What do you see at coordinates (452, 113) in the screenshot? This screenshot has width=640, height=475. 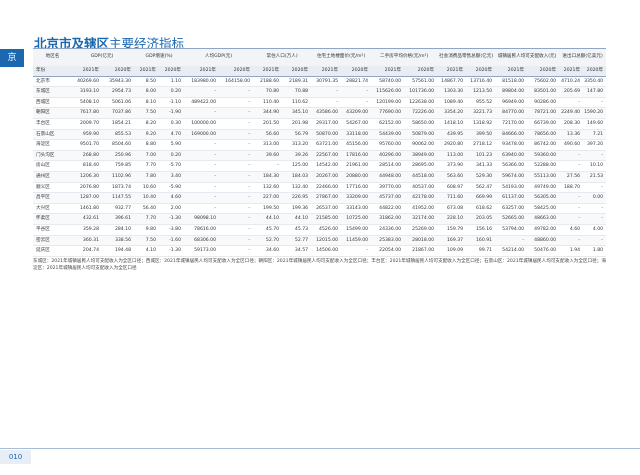 I see `data-cell: 3354.20` at bounding box center [452, 113].